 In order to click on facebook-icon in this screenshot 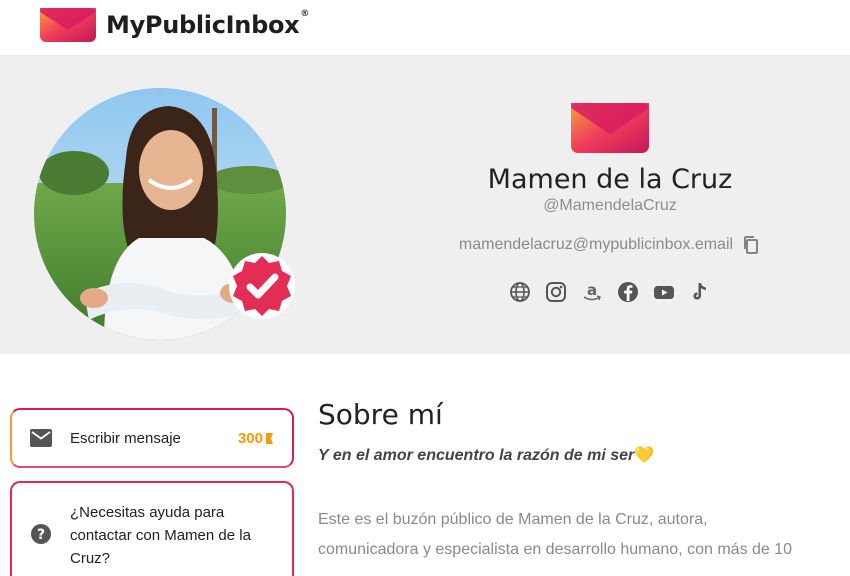, I will do `click(628, 292)`.